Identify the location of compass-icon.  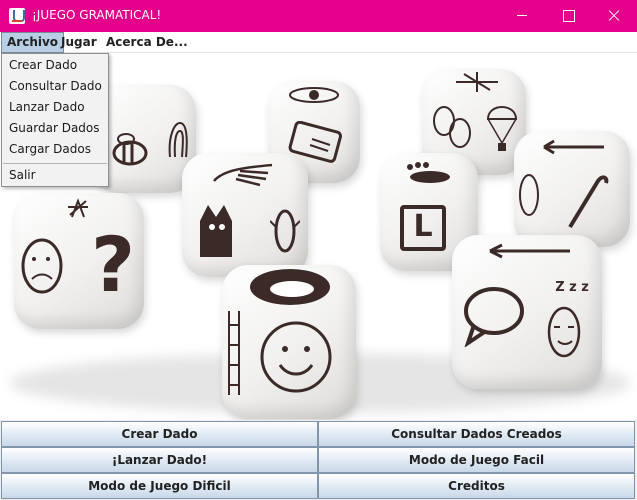
(477, 82).